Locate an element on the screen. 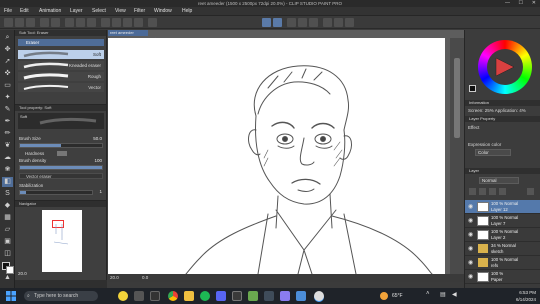  layer-tab: Layer is located at coordinates (474, 171).